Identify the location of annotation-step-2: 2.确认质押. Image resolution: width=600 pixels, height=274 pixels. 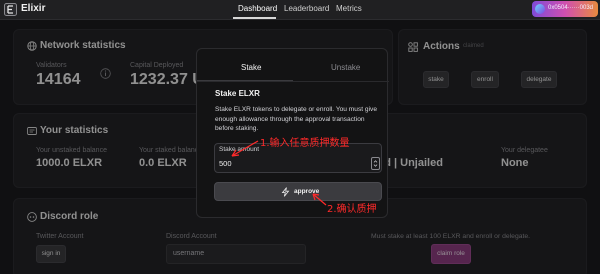
(352, 209).